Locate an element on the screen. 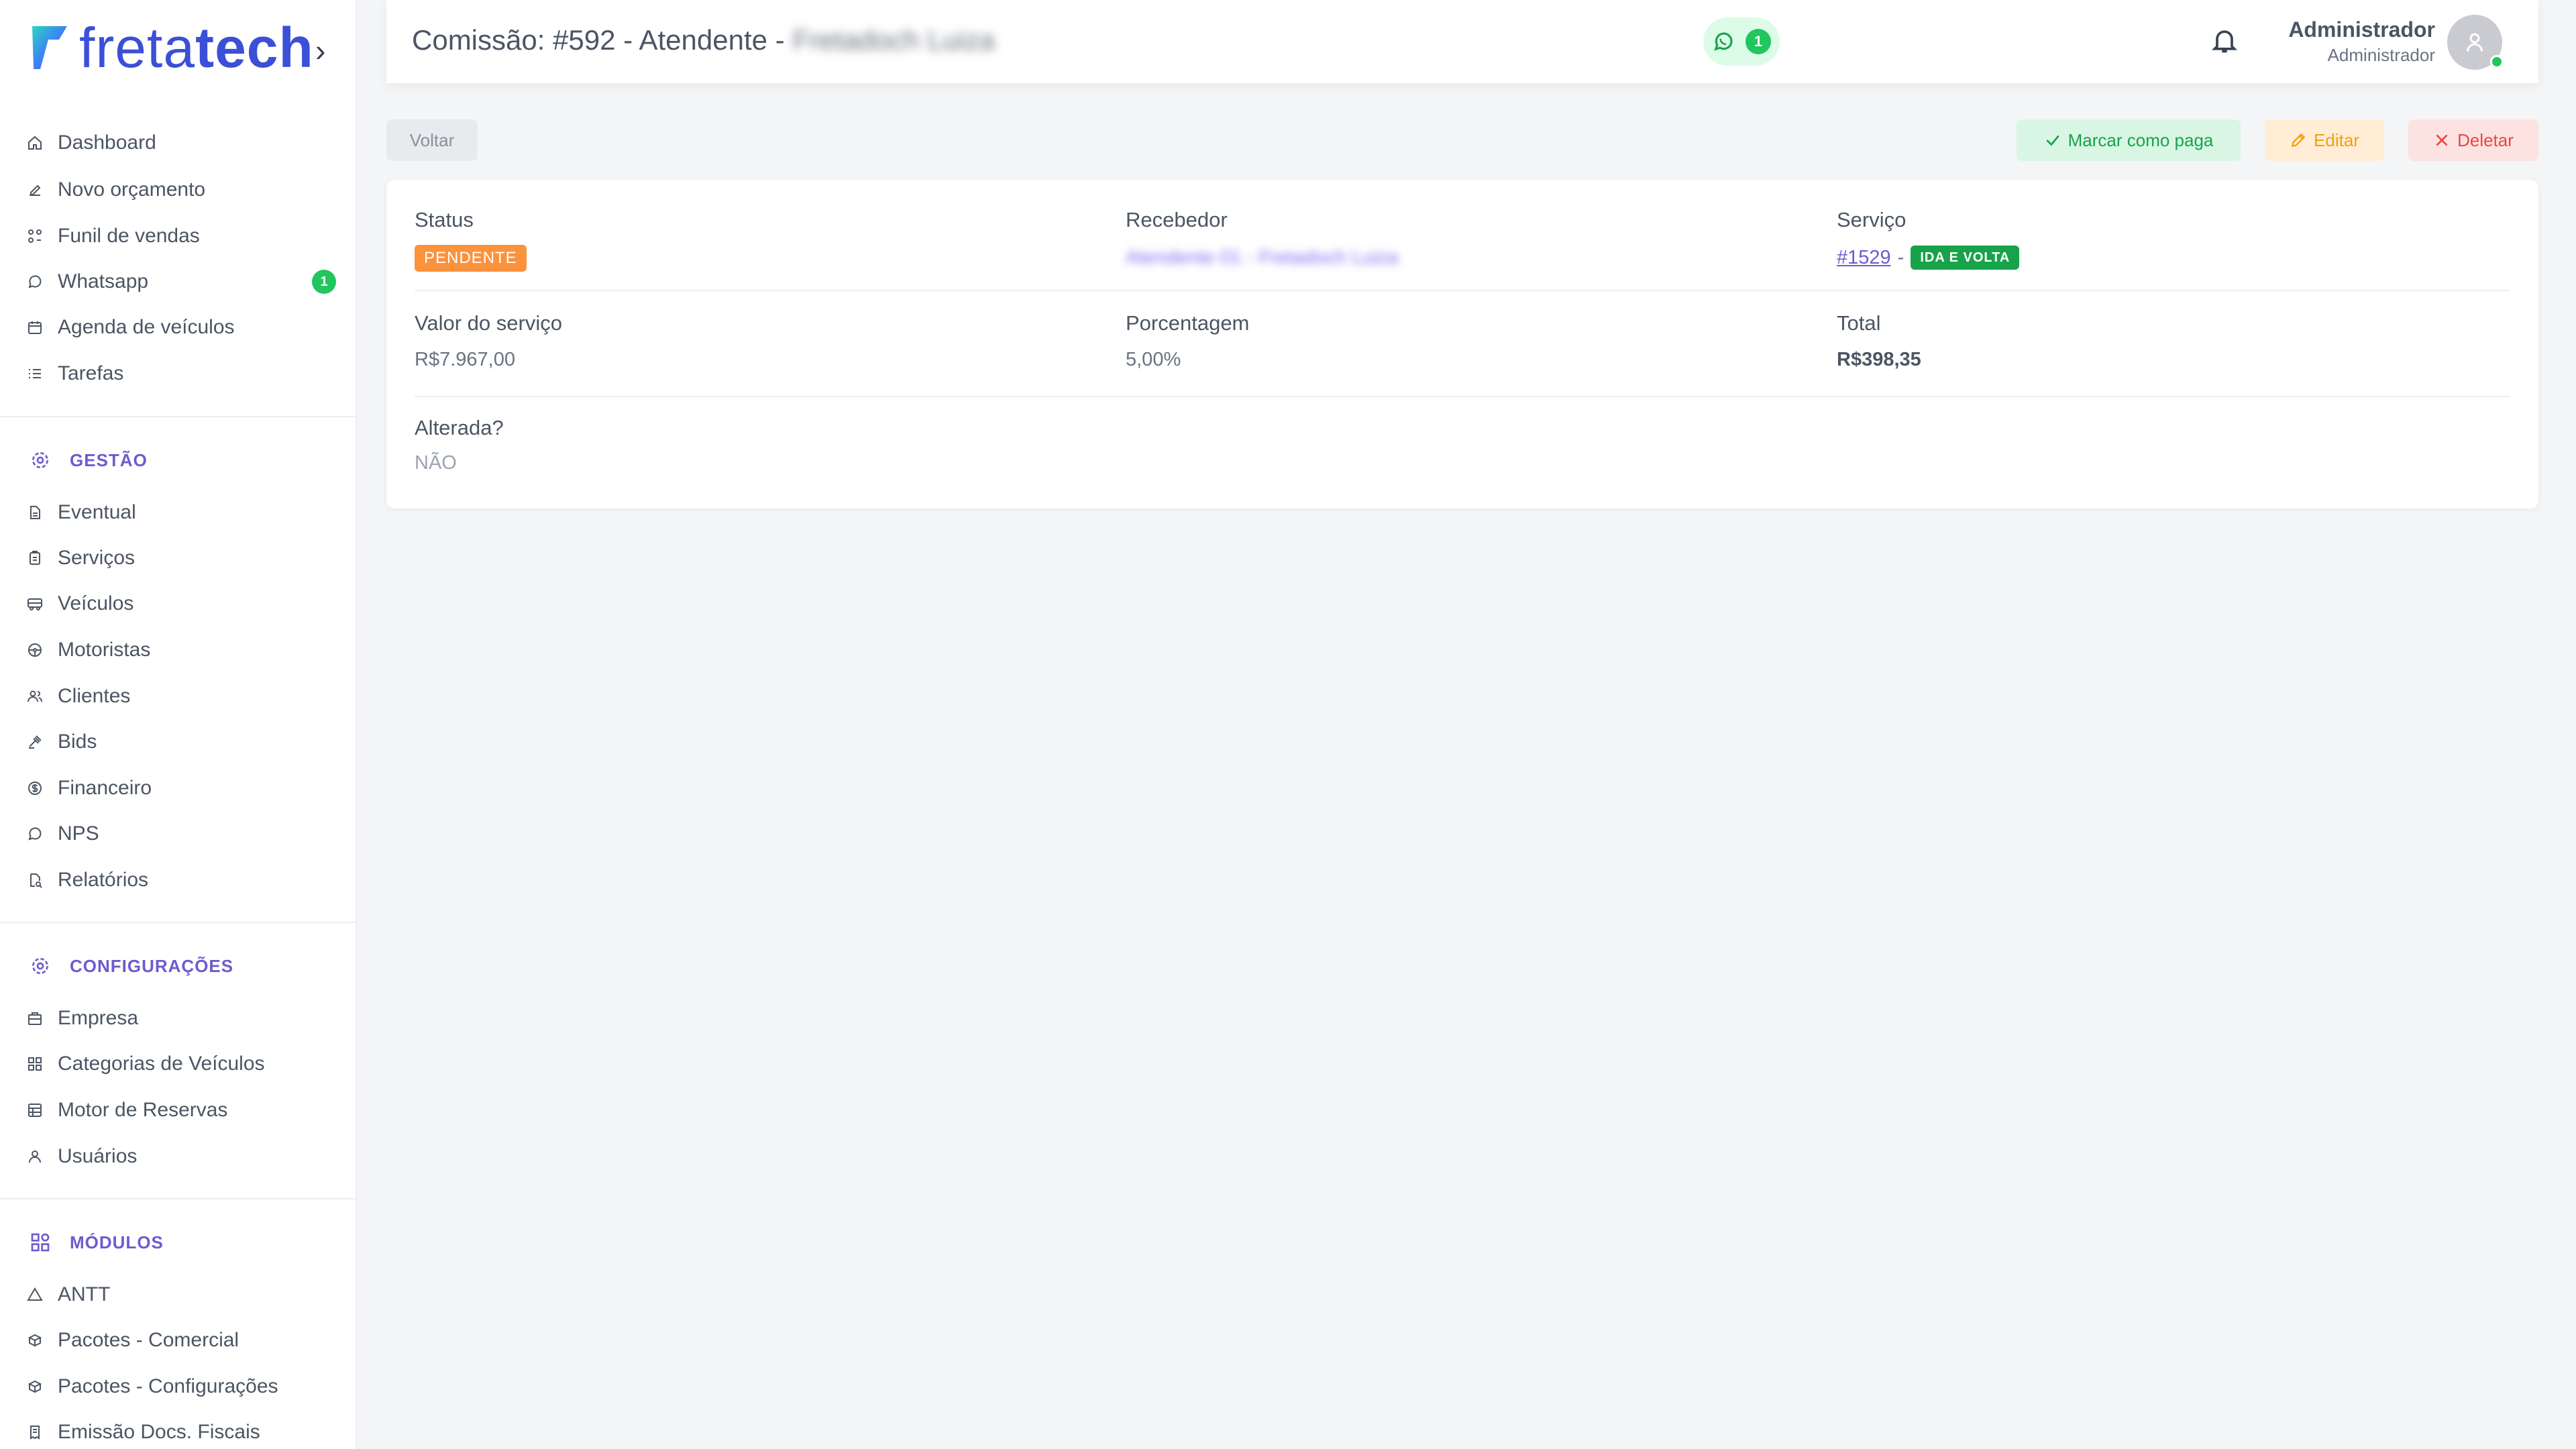 This screenshot has height=1449, width=2576. sidebar-item-label: Whatsapp is located at coordinates (103, 281).